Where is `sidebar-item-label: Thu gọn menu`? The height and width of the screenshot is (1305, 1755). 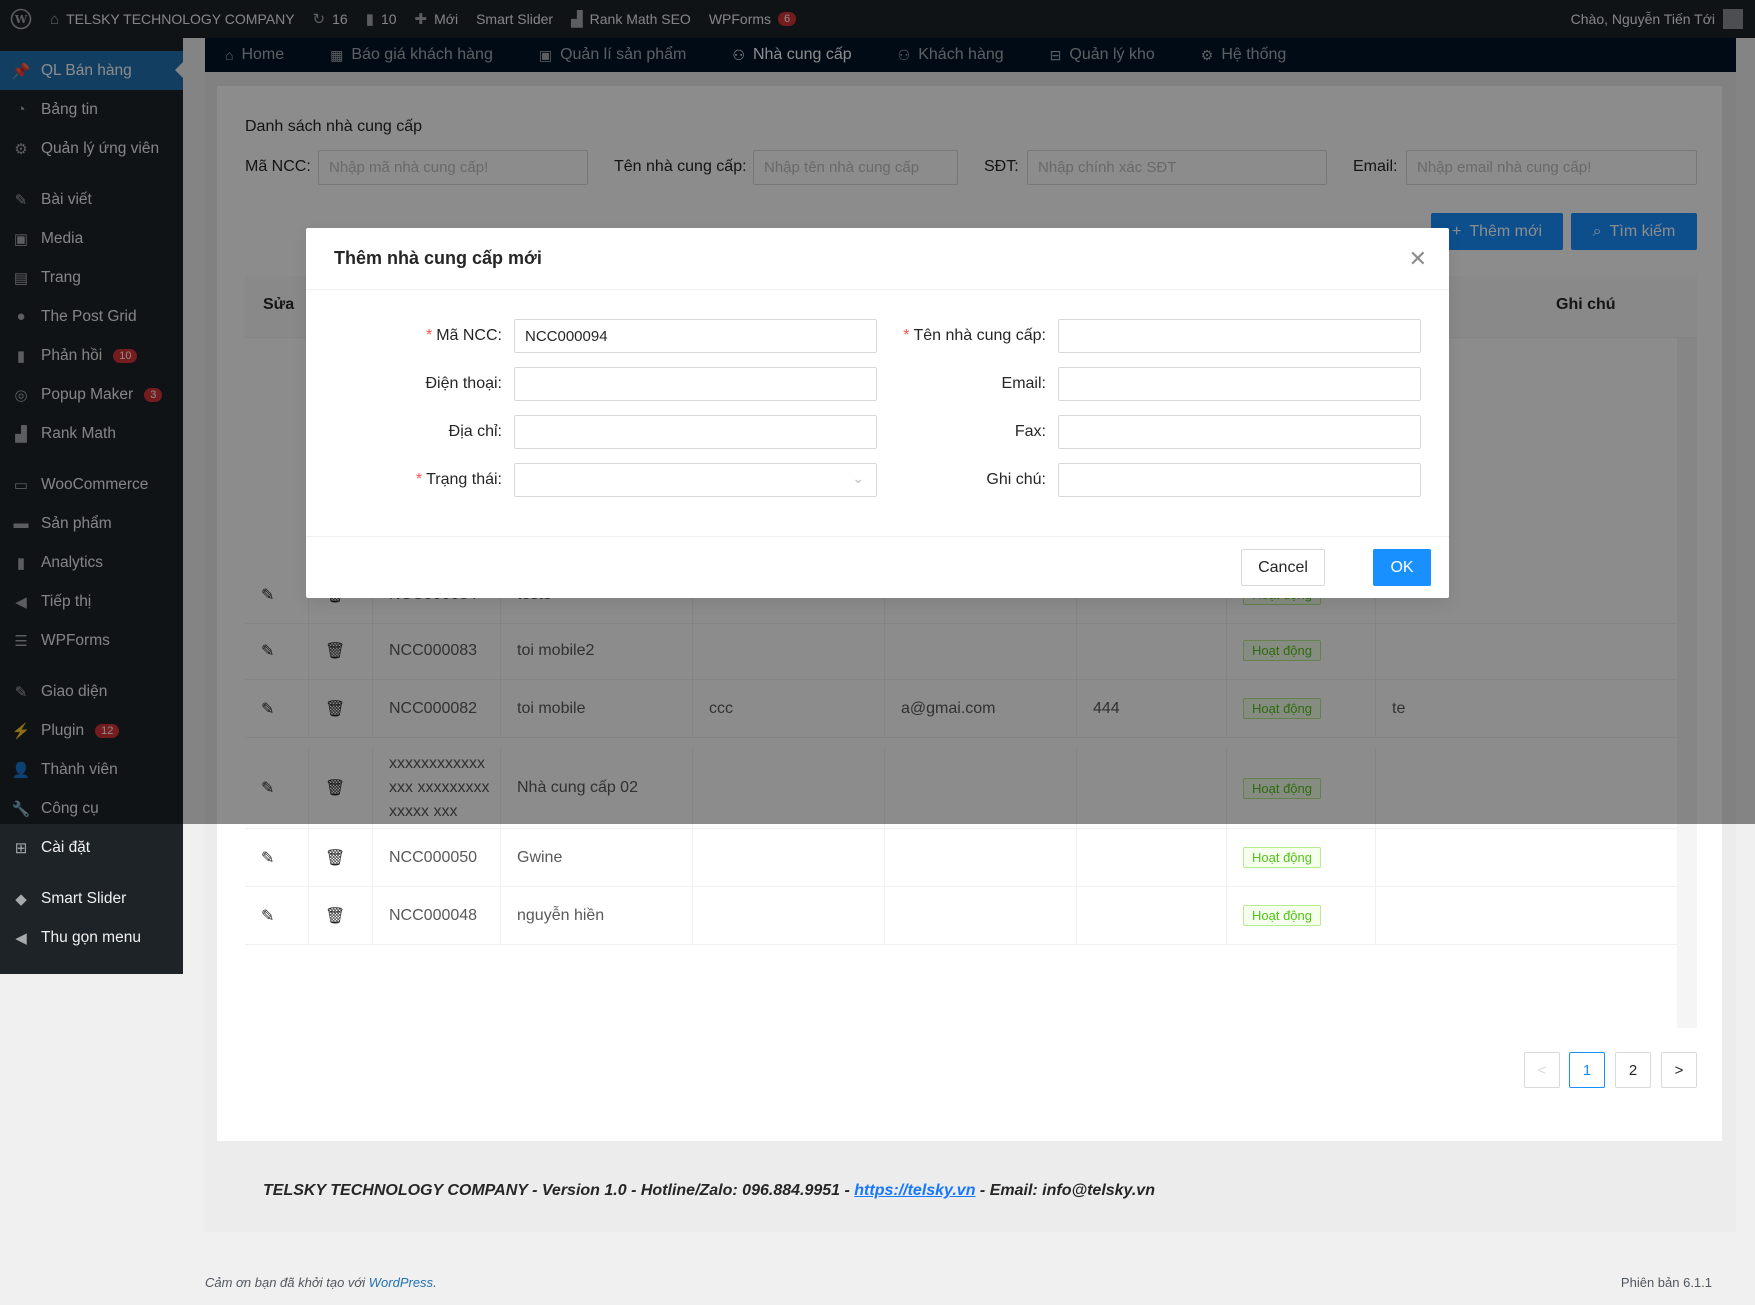 sidebar-item-label: Thu gọn menu is located at coordinates (91, 937).